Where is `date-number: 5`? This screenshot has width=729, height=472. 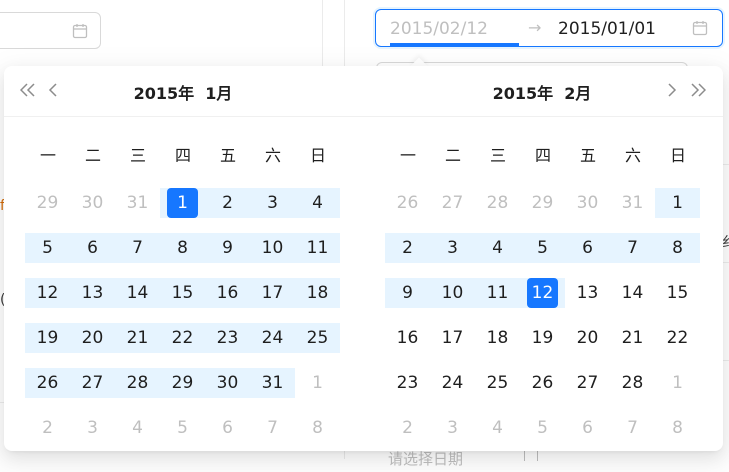 date-number: 5 is located at coordinates (542, 248).